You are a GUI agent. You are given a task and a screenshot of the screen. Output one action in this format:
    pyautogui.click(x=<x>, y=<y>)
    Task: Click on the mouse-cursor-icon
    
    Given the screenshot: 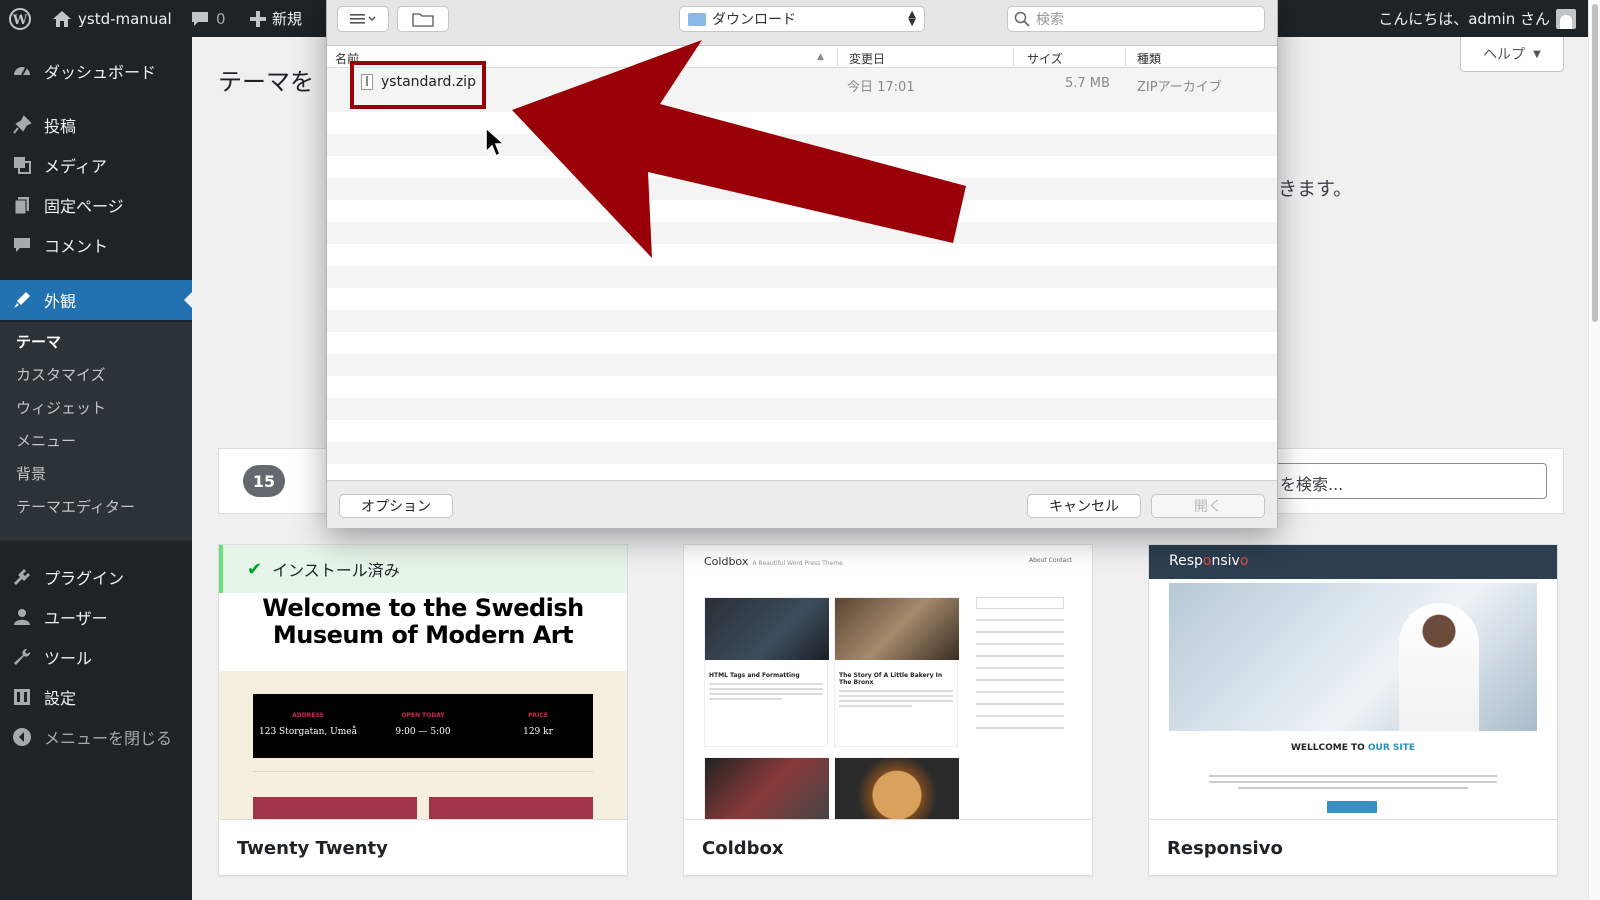 What is the action you would take?
    pyautogui.click(x=495, y=142)
    